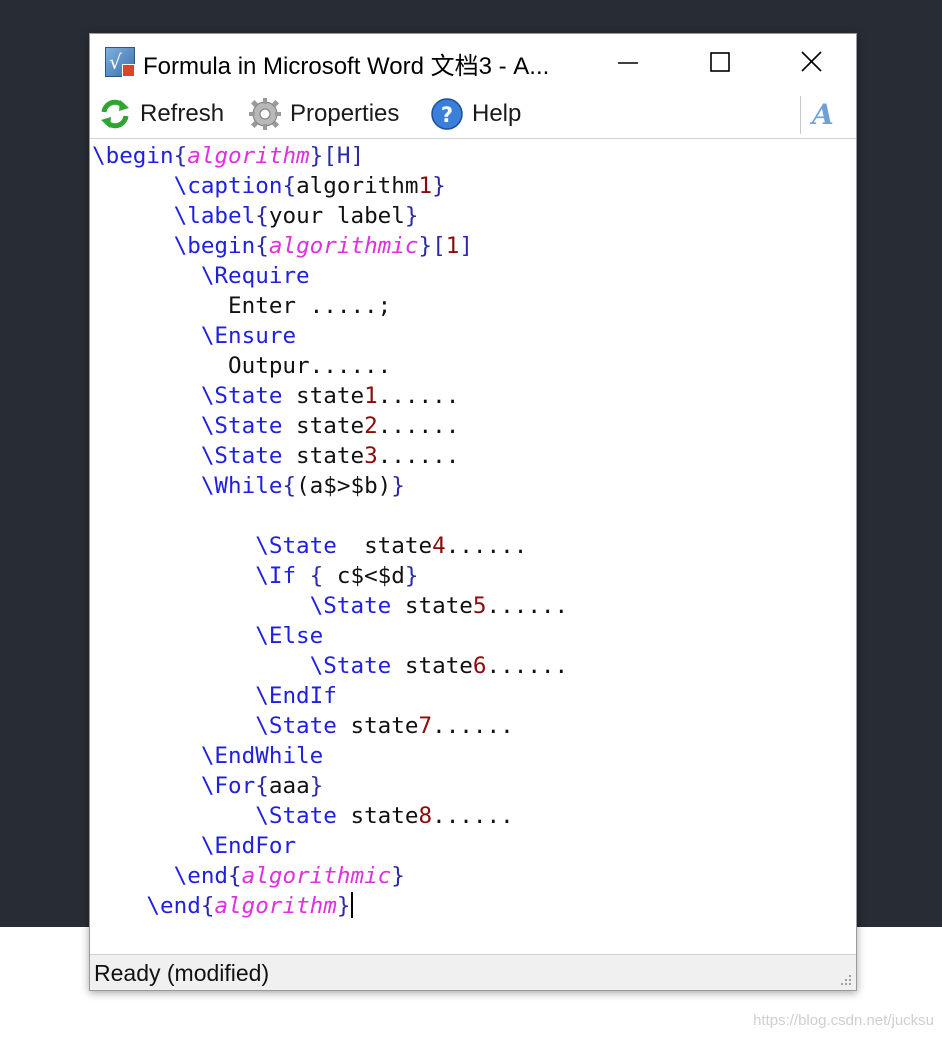 Image resolution: width=942 pixels, height=1041 pixels. What do you see at coordinates (371, 426) in the screenshot?
I see `code-token: 2` at bounding box center [371, 426].